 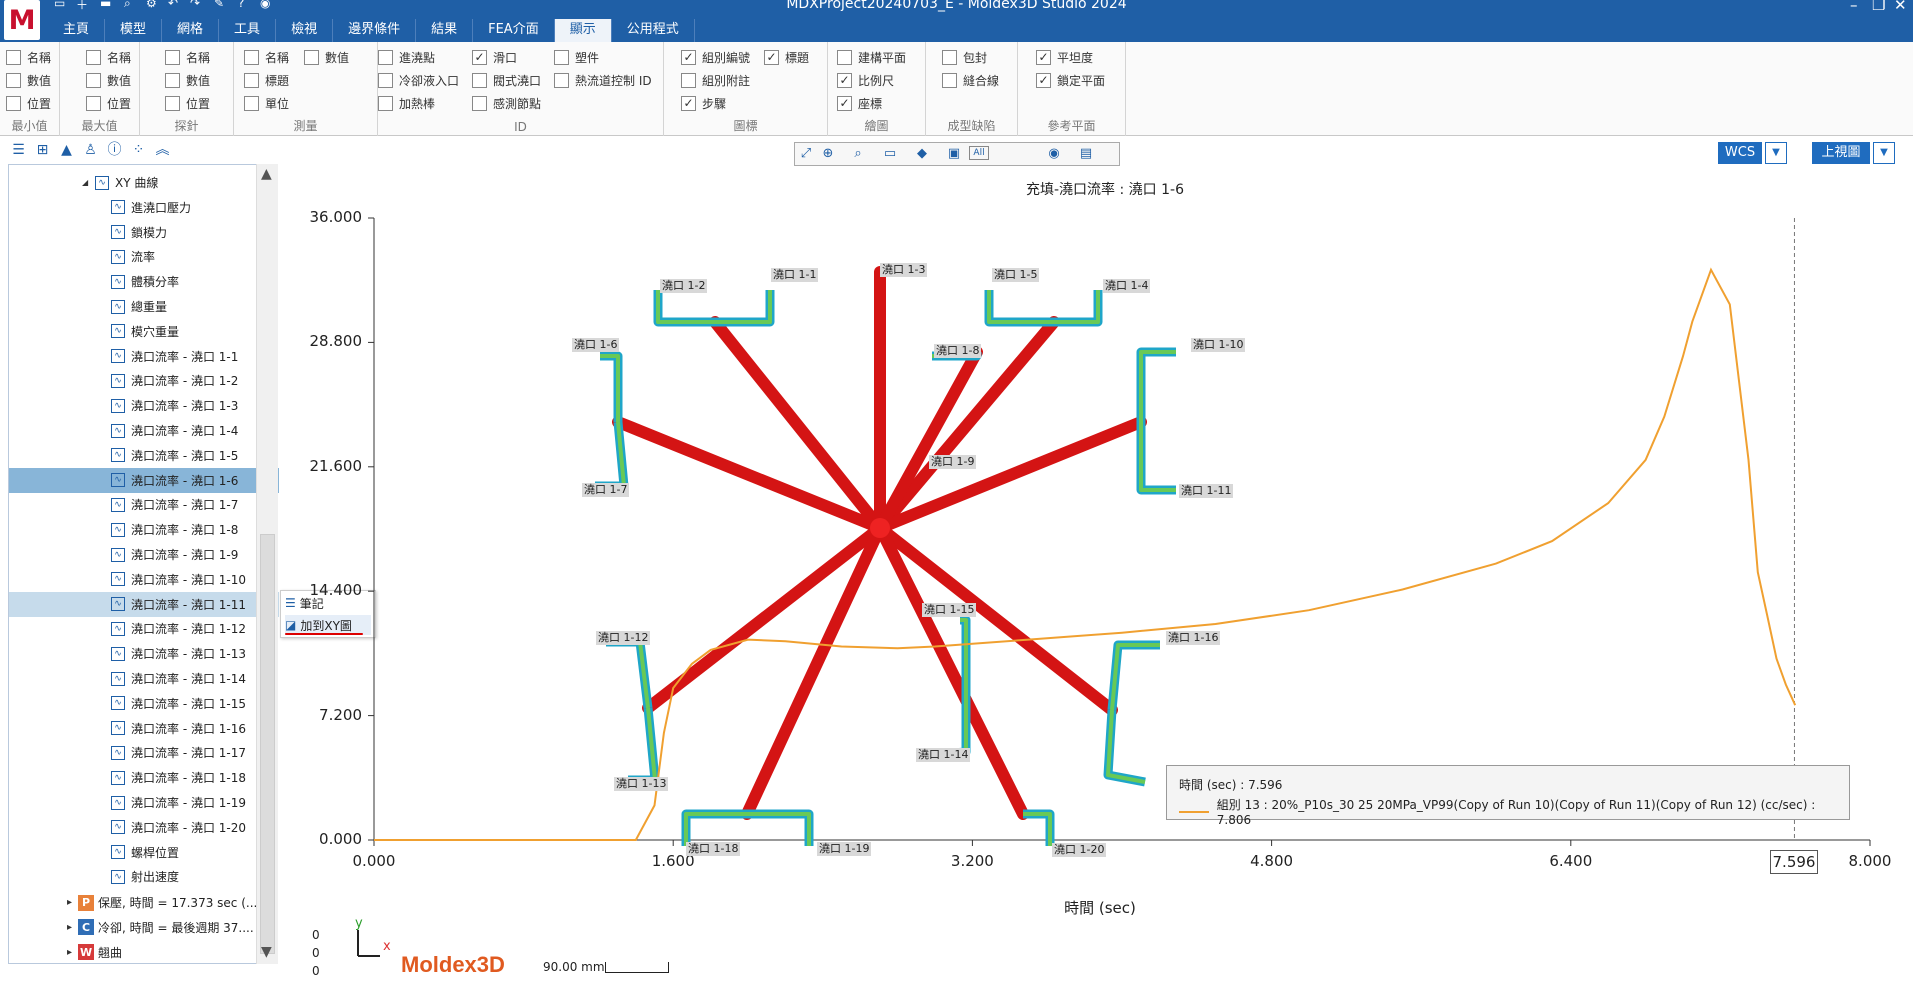 I want to click on checkbox-measure-unit: 單位, so click(x=266, y=103).